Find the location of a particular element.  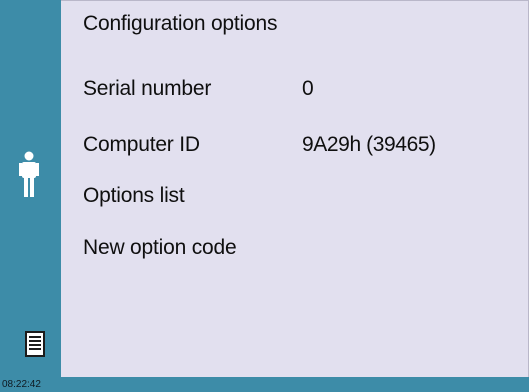

serial-number-label: Serial number is located at coordinates (147, 89).